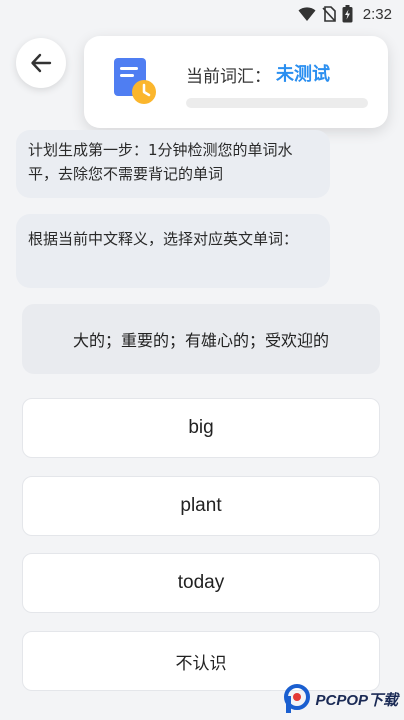 The width and height of the screenshot is (404, 720). I want to click on vocabulary-progress-bar, so click(277, 103).